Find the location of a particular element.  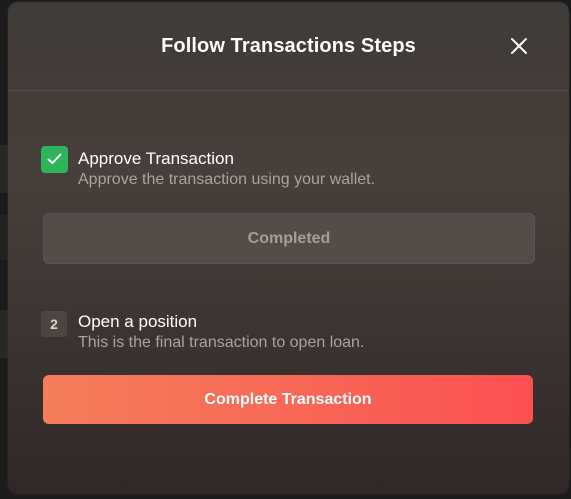

step-complete-checkbox is located at coordinates (54, 159).